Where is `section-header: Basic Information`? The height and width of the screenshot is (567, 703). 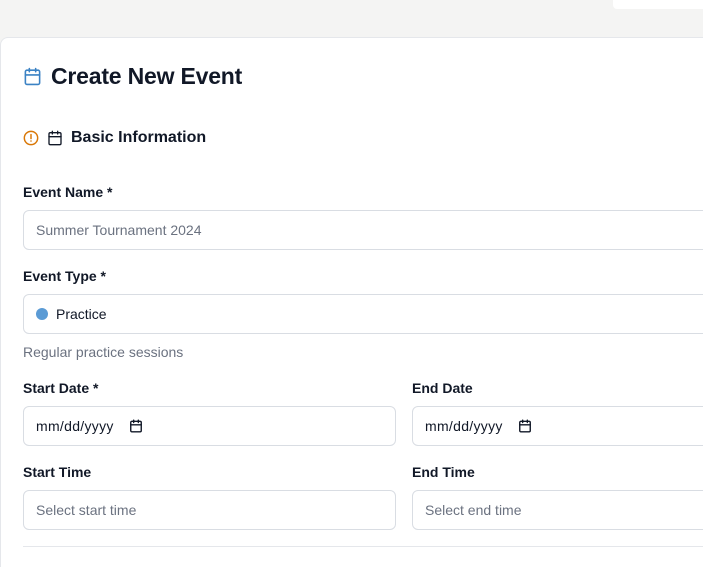
section-header: Basic Information is located at coordinates (114, 138).